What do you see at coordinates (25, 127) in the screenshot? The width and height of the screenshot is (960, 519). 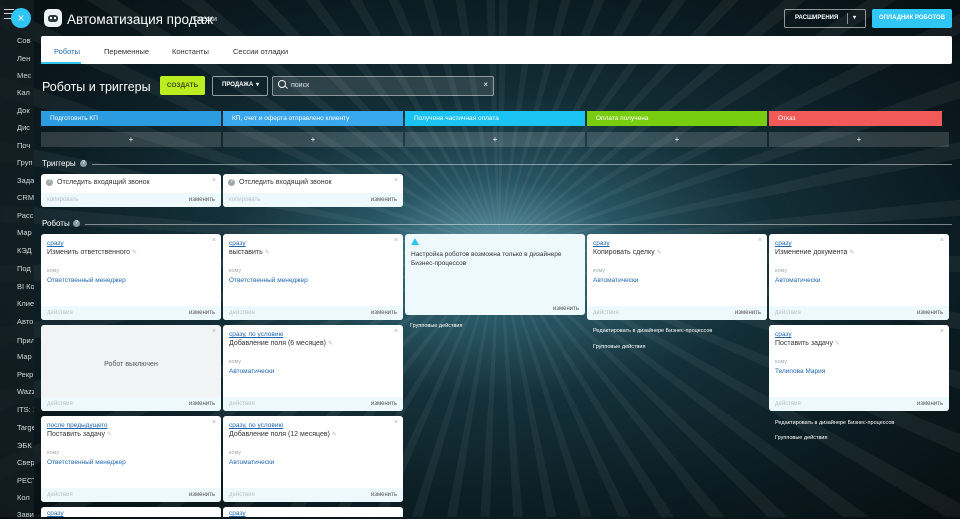 I see `sidebar-item: Дис` at bounding box center [25, 127].